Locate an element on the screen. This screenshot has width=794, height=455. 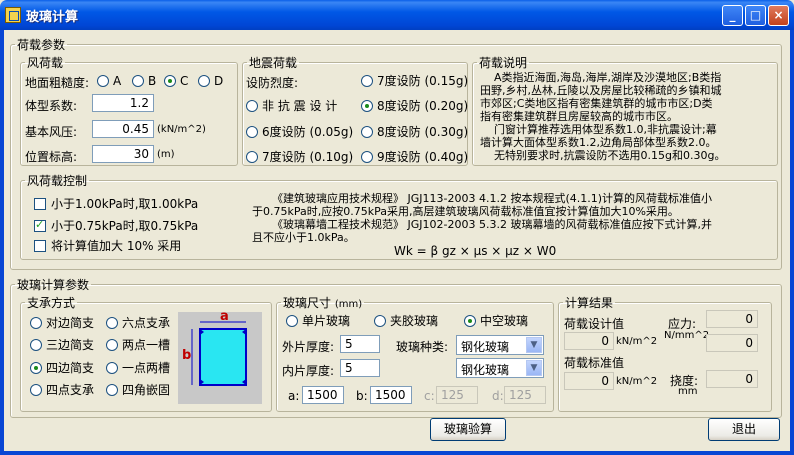
support-radio-four-corner: 四角嵌固 is located at coordinates (138, 389).